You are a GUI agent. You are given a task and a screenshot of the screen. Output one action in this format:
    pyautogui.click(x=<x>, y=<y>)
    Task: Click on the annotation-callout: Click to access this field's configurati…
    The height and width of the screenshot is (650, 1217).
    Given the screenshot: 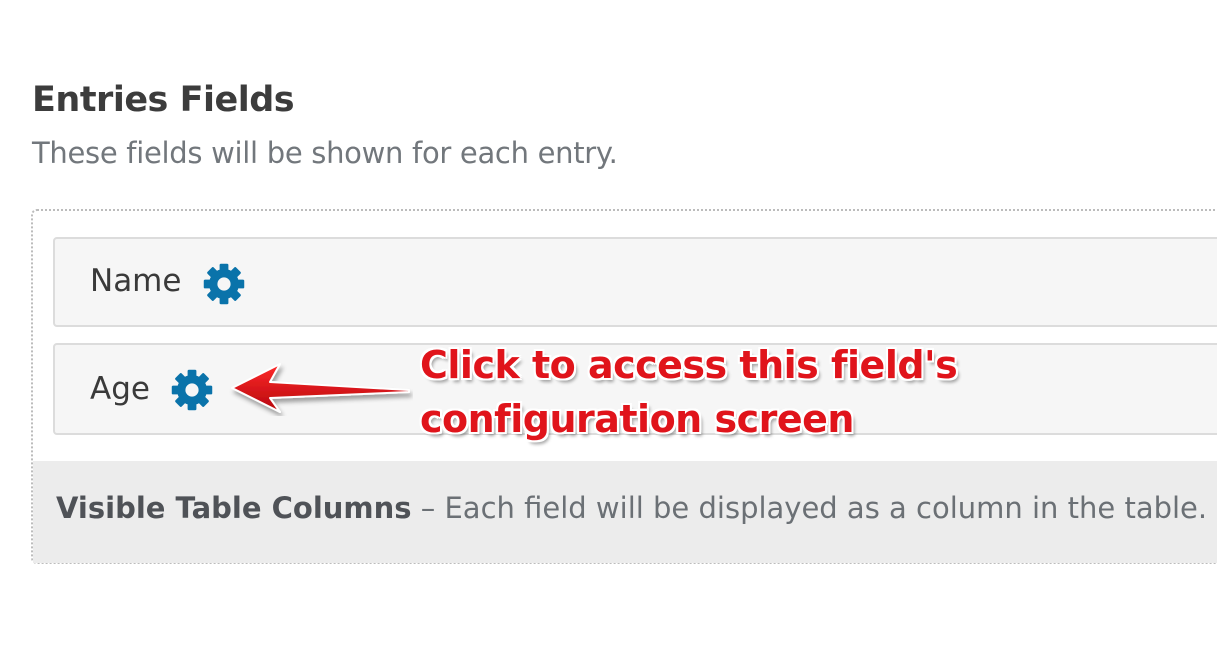 What is the action you would take?
    pyautogui.click(x=689, y=392)
    